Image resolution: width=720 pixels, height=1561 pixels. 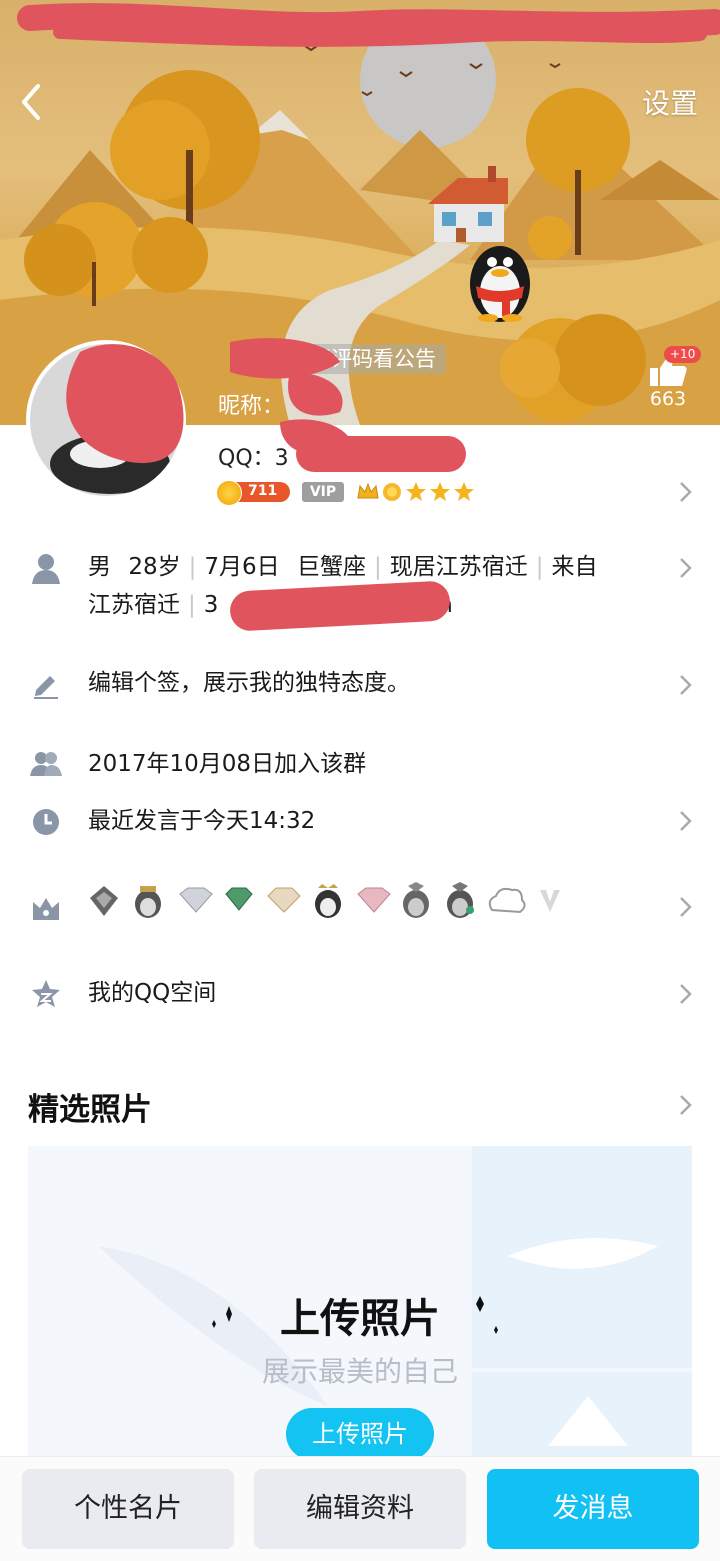 I want to click on svip-cloud-icon, so click(x=507, y=900).